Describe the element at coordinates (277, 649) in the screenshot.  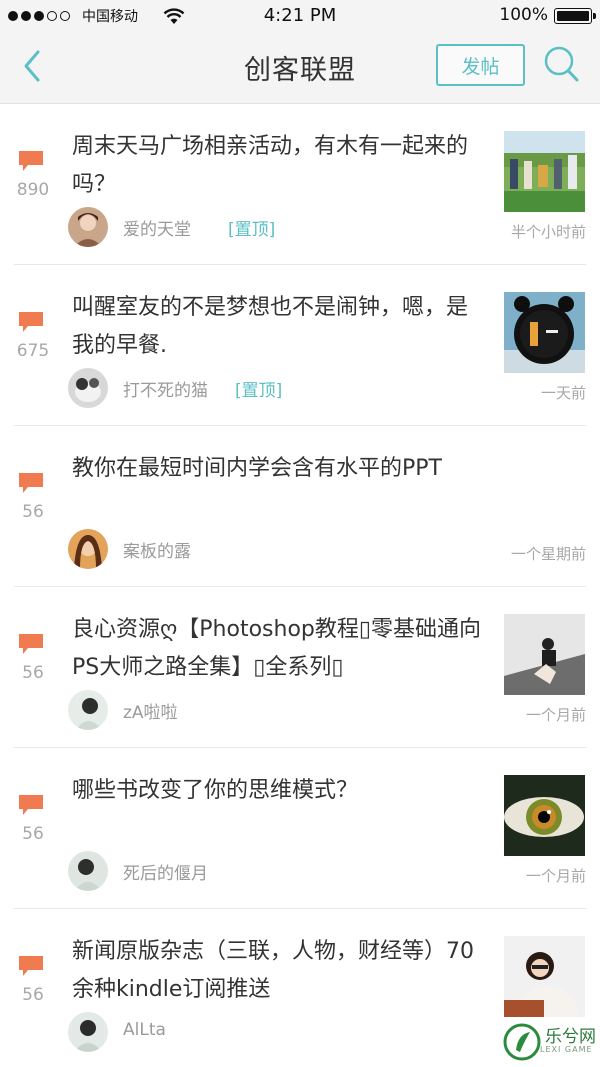
I see `post-title: 良心资源ღ【Photoshop教程▯零基础通向PS大师之路全集】▯全系列▯` at that location.